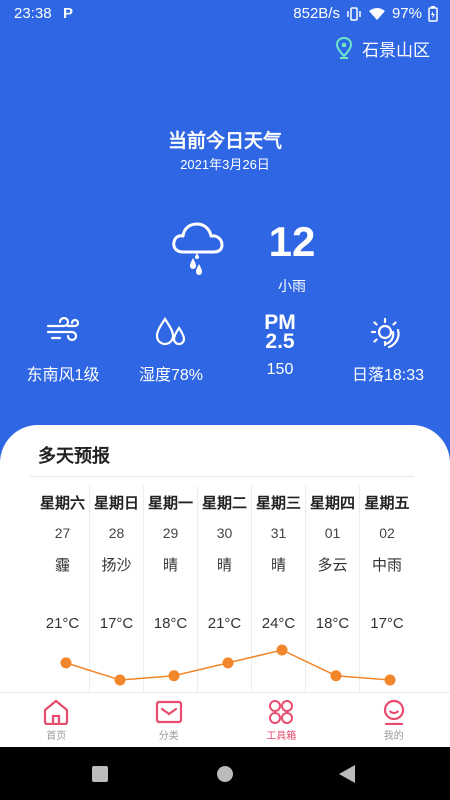  I want to click on location-selector: 石景山区, so click(383, 48).